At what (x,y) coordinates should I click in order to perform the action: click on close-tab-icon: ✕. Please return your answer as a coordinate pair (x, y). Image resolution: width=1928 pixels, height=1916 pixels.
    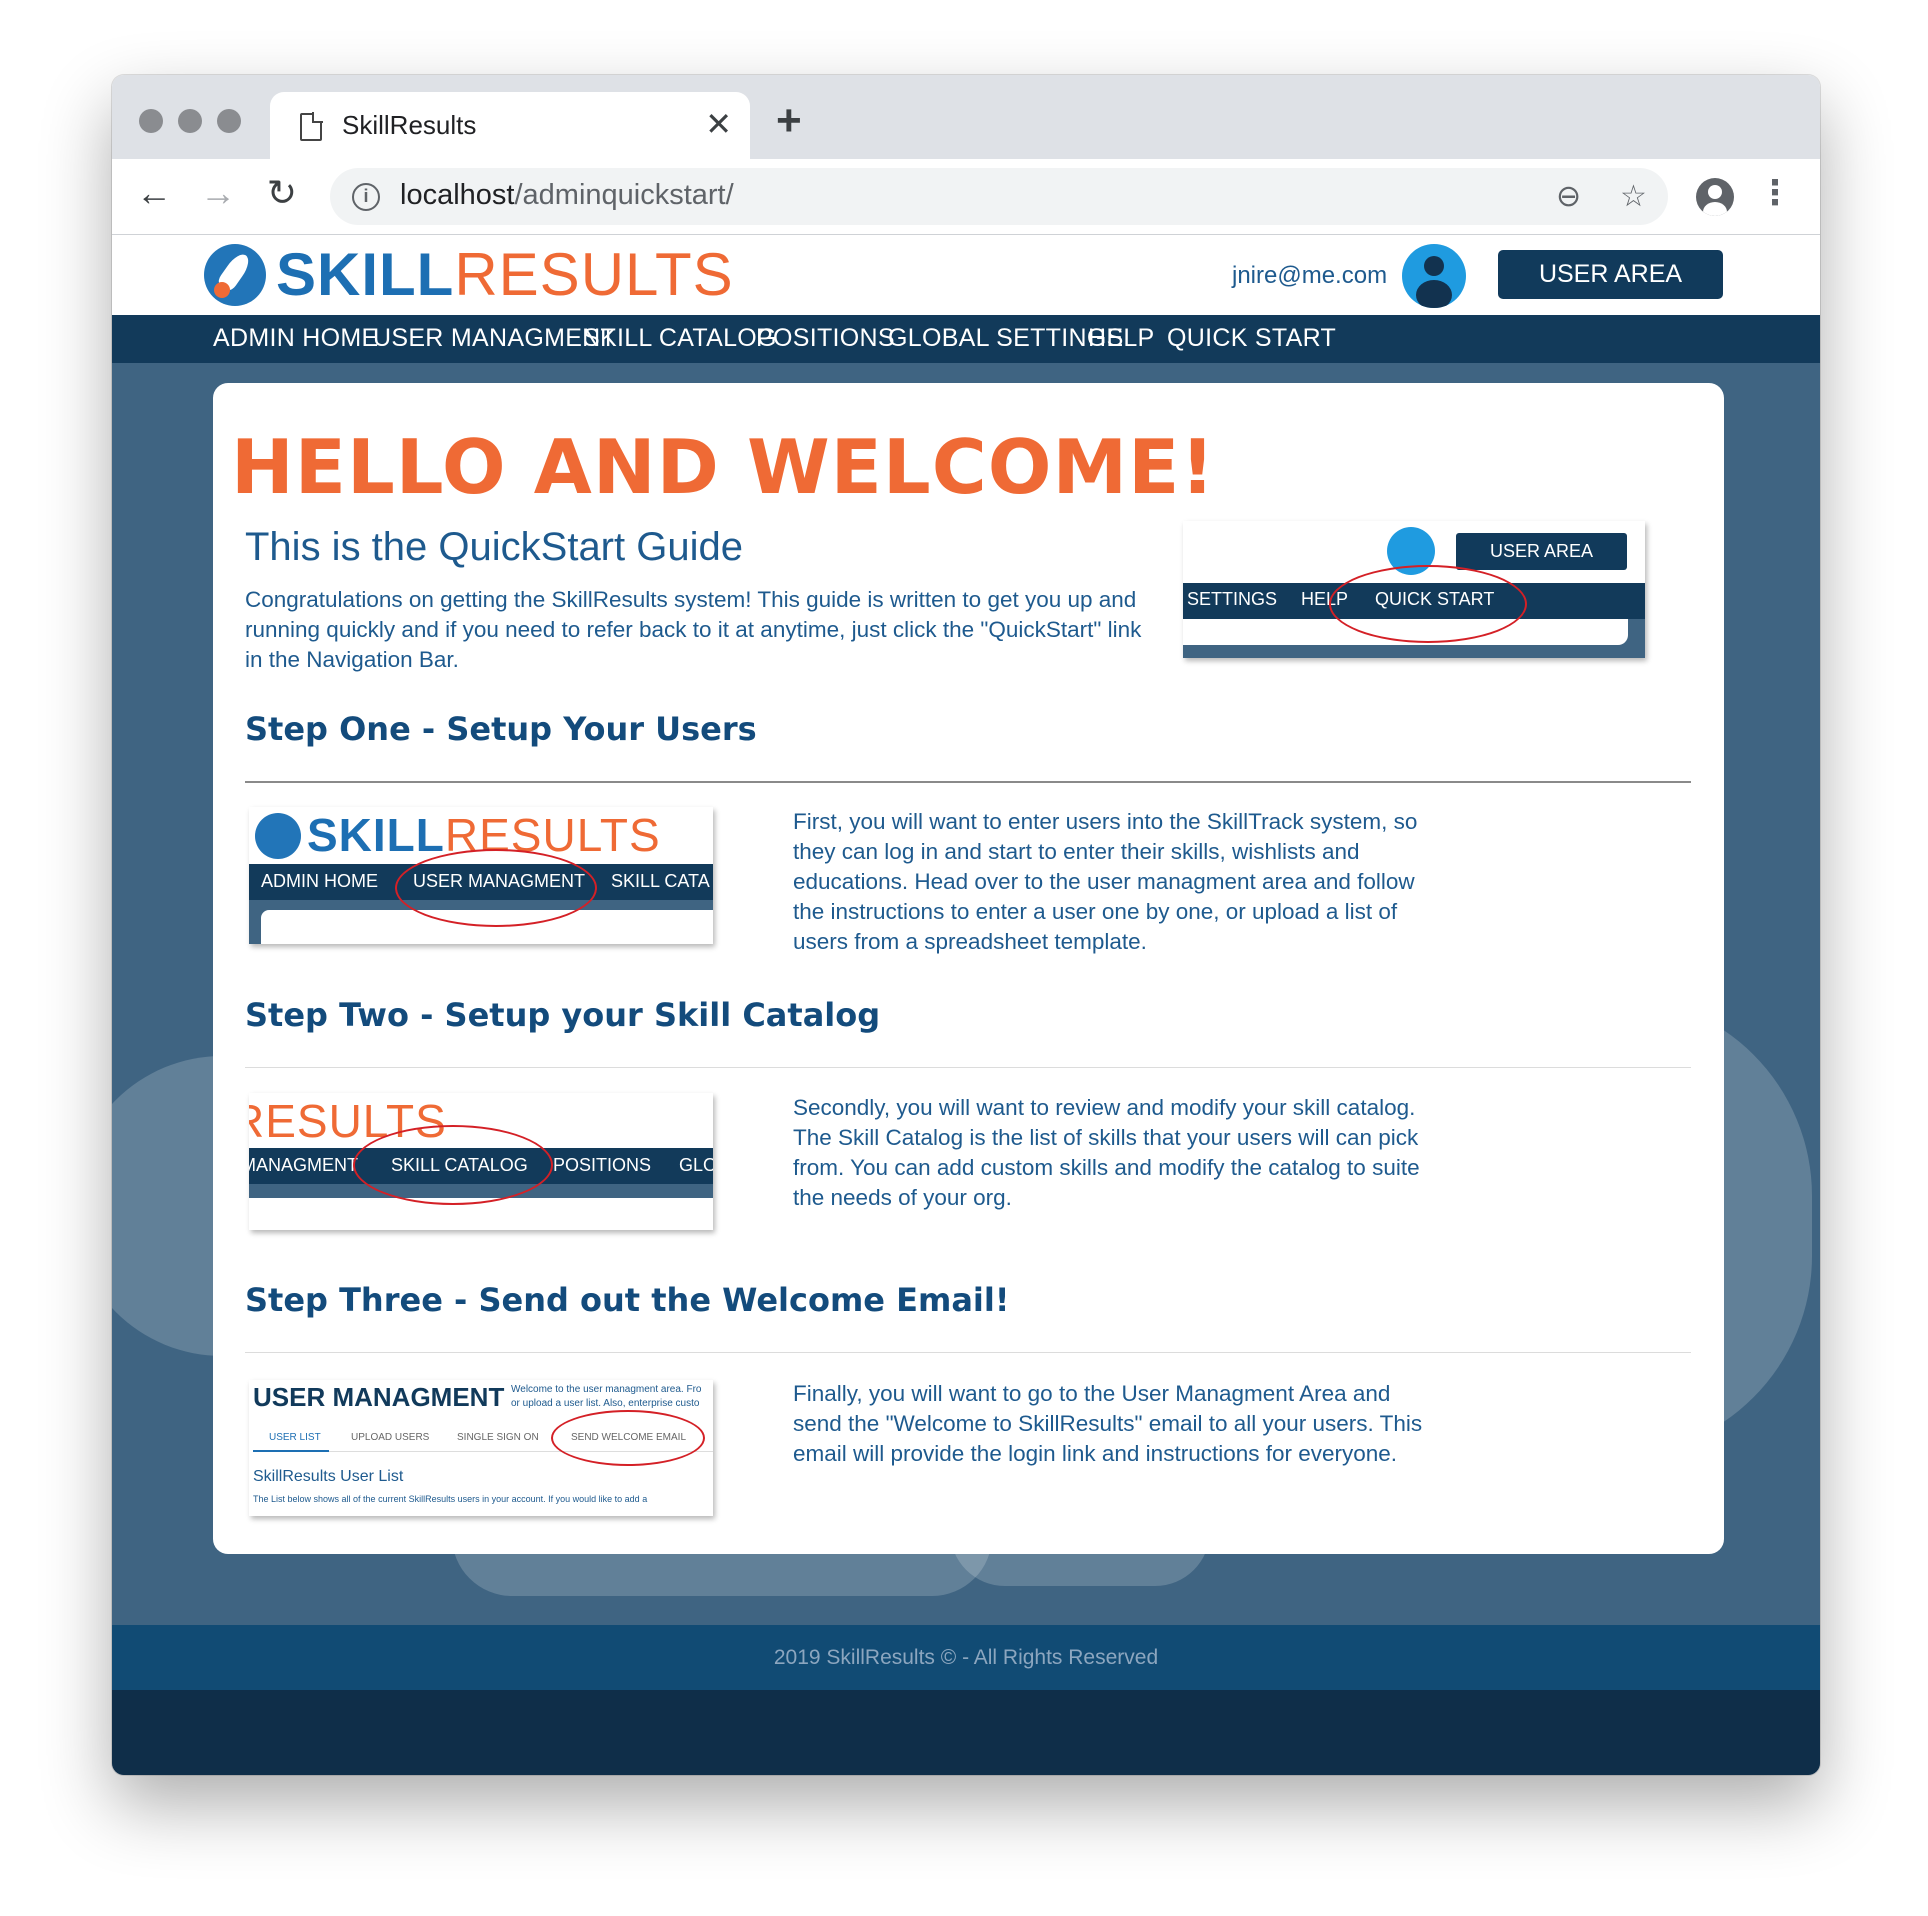
    Looking at the image, I should click on (718, 124).